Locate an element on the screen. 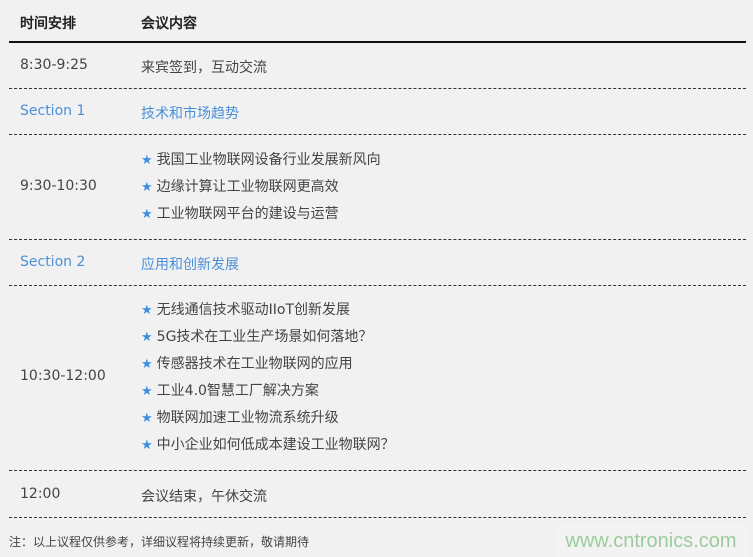 The image size is (753, 557). row-time: 10:30-12:00 is located at coordinates (63, 376).